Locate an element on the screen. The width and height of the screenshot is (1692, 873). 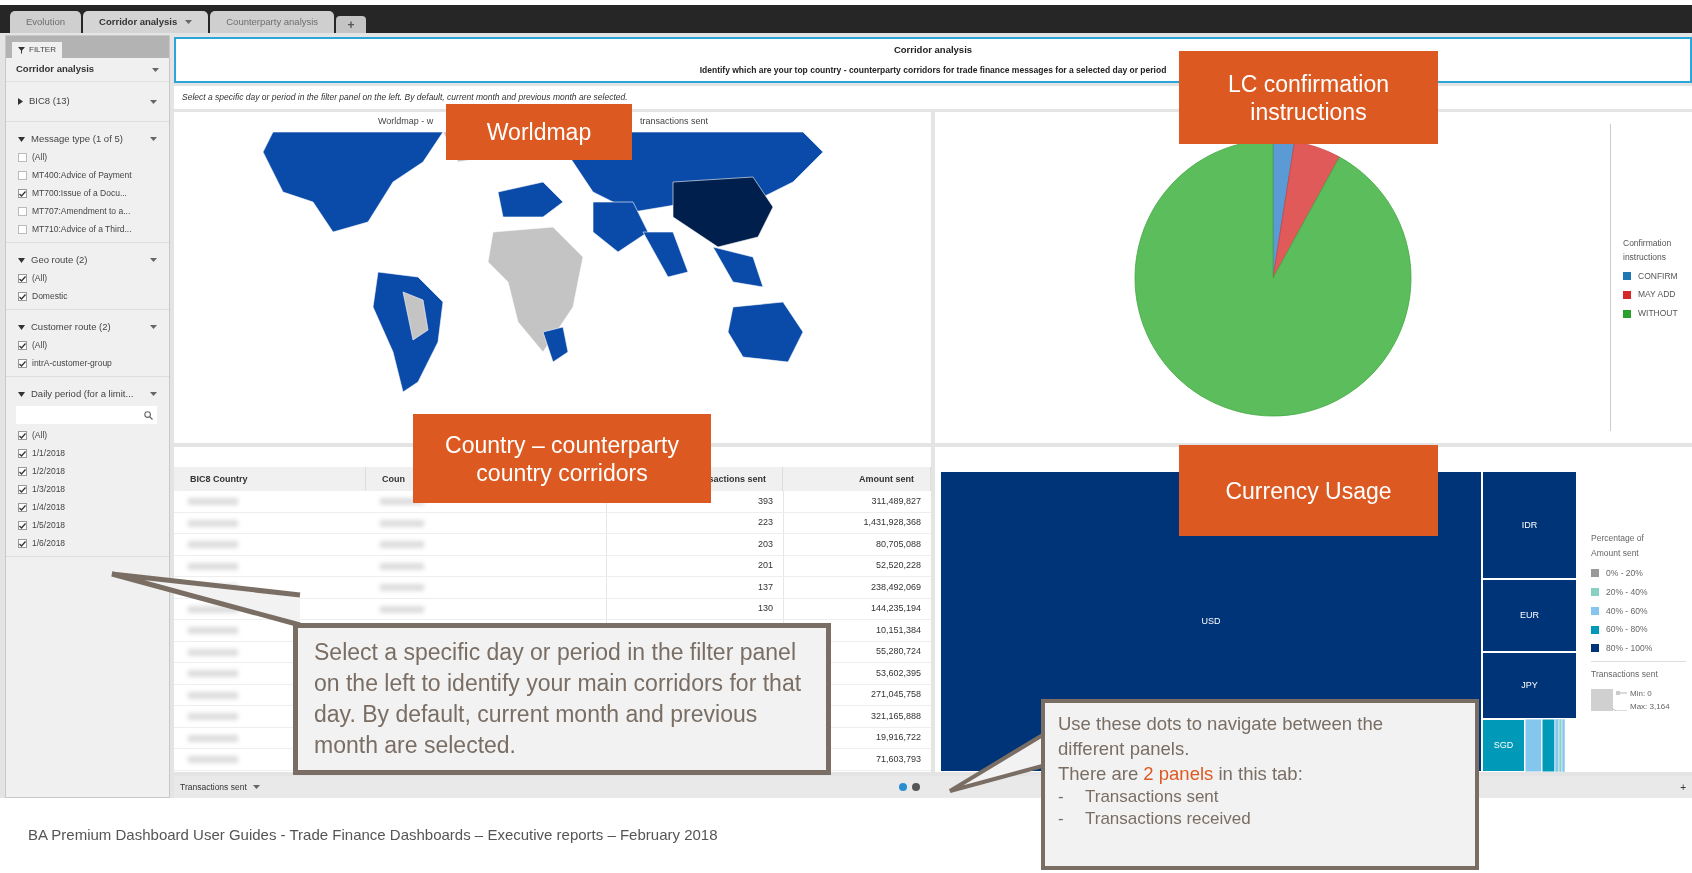
legend-item: WITHOUT is located at coordinates (1657, 313).